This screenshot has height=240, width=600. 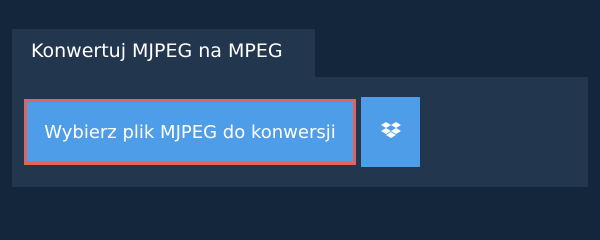 I want to click on dropbox-button, so click(x=390, y=132).